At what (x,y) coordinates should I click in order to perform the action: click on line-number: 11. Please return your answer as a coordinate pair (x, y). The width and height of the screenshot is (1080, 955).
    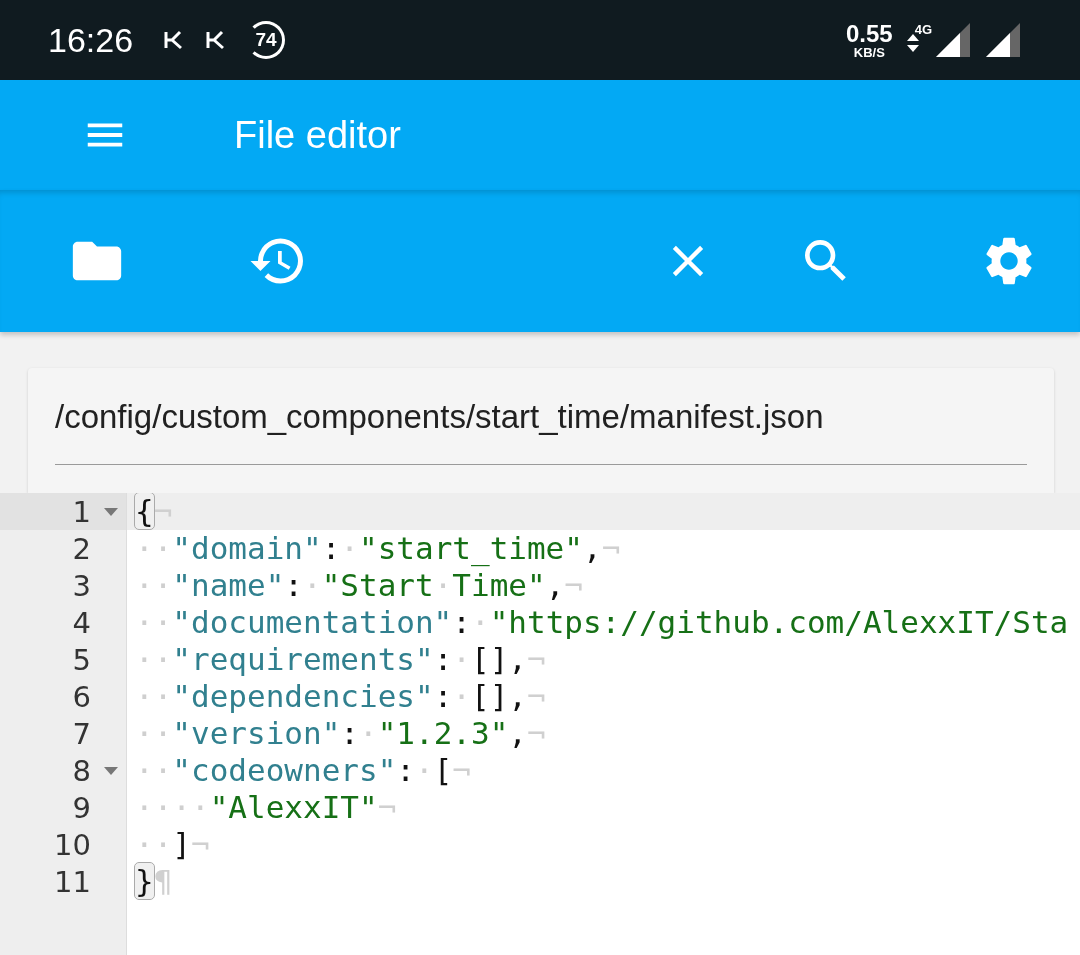
    Looking at the image, I should click on (72, 881).